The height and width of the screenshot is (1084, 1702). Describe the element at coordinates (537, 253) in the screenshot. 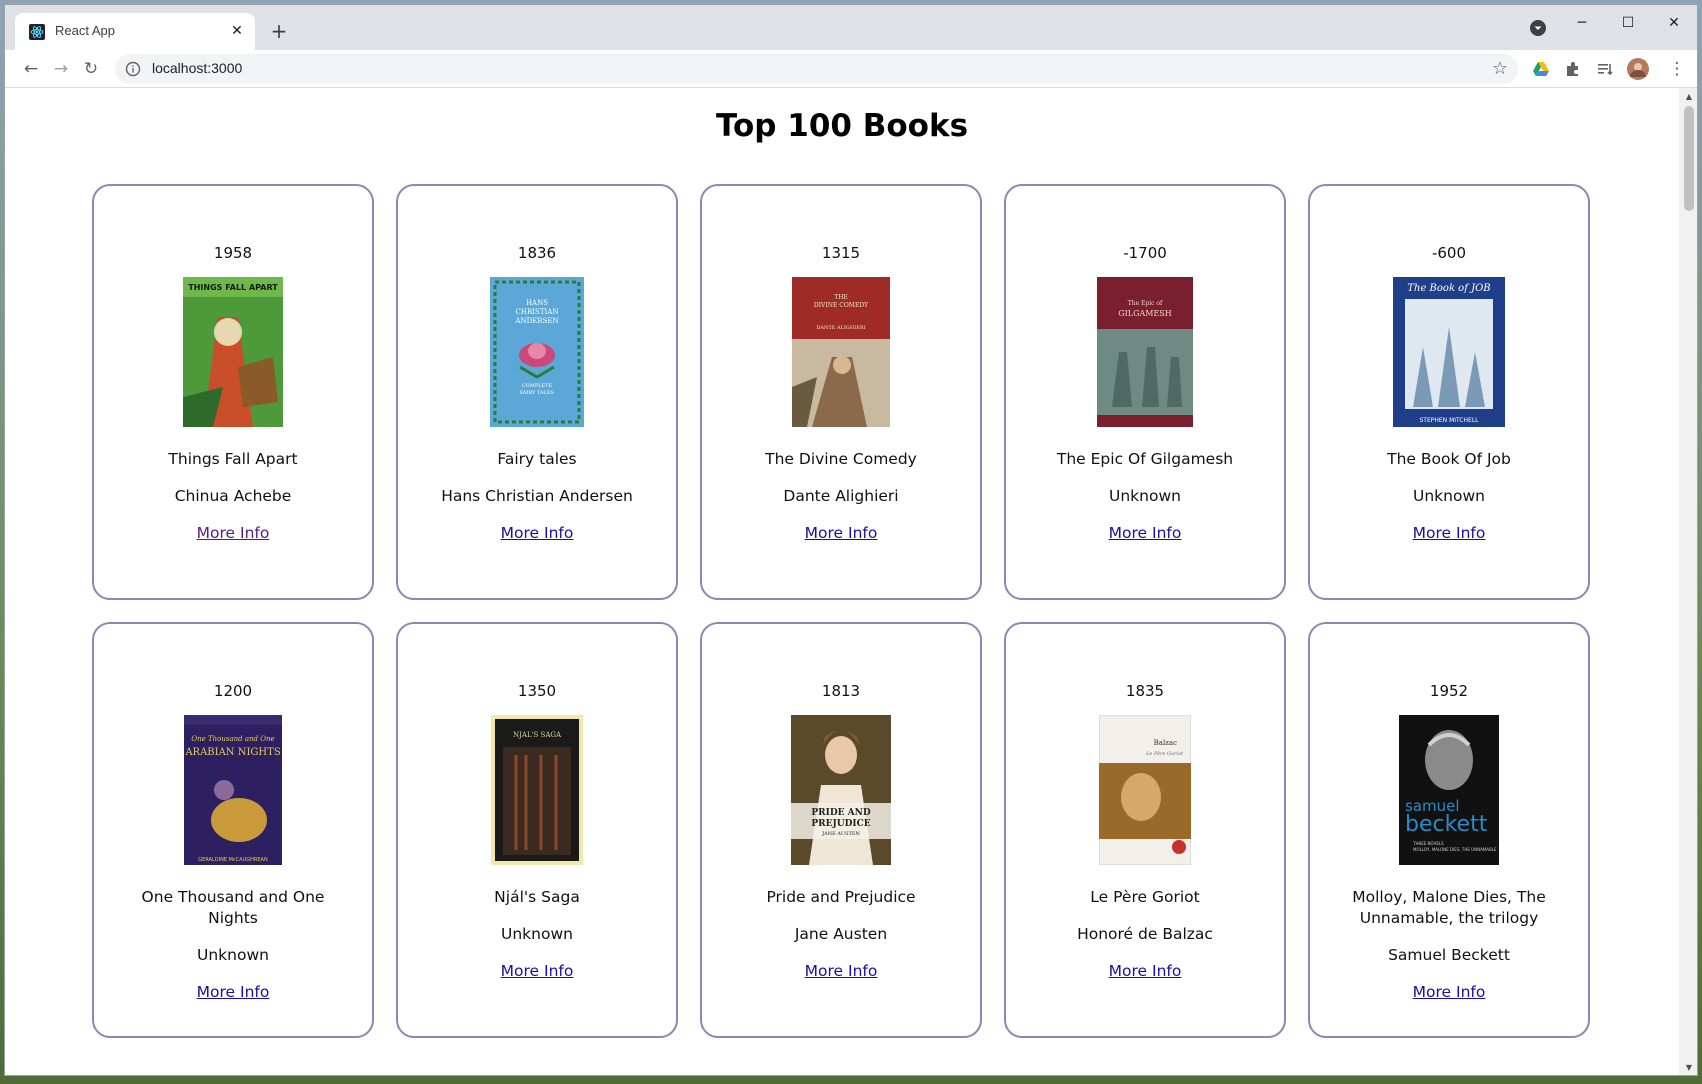

I see `book-year: 1836` at that location.